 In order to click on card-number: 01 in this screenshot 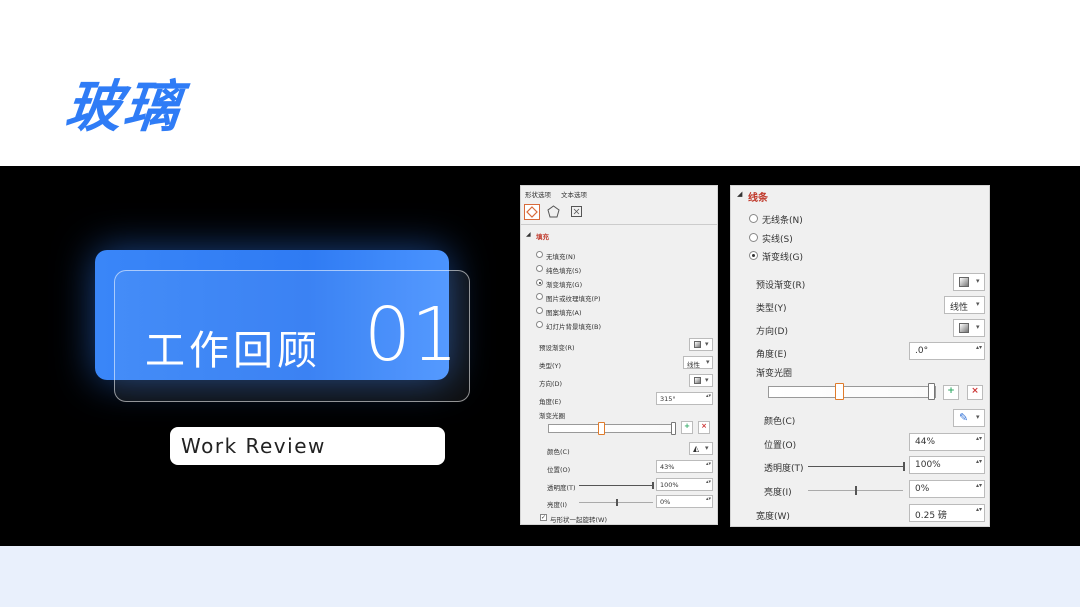, I will do `click(411, 335)`.